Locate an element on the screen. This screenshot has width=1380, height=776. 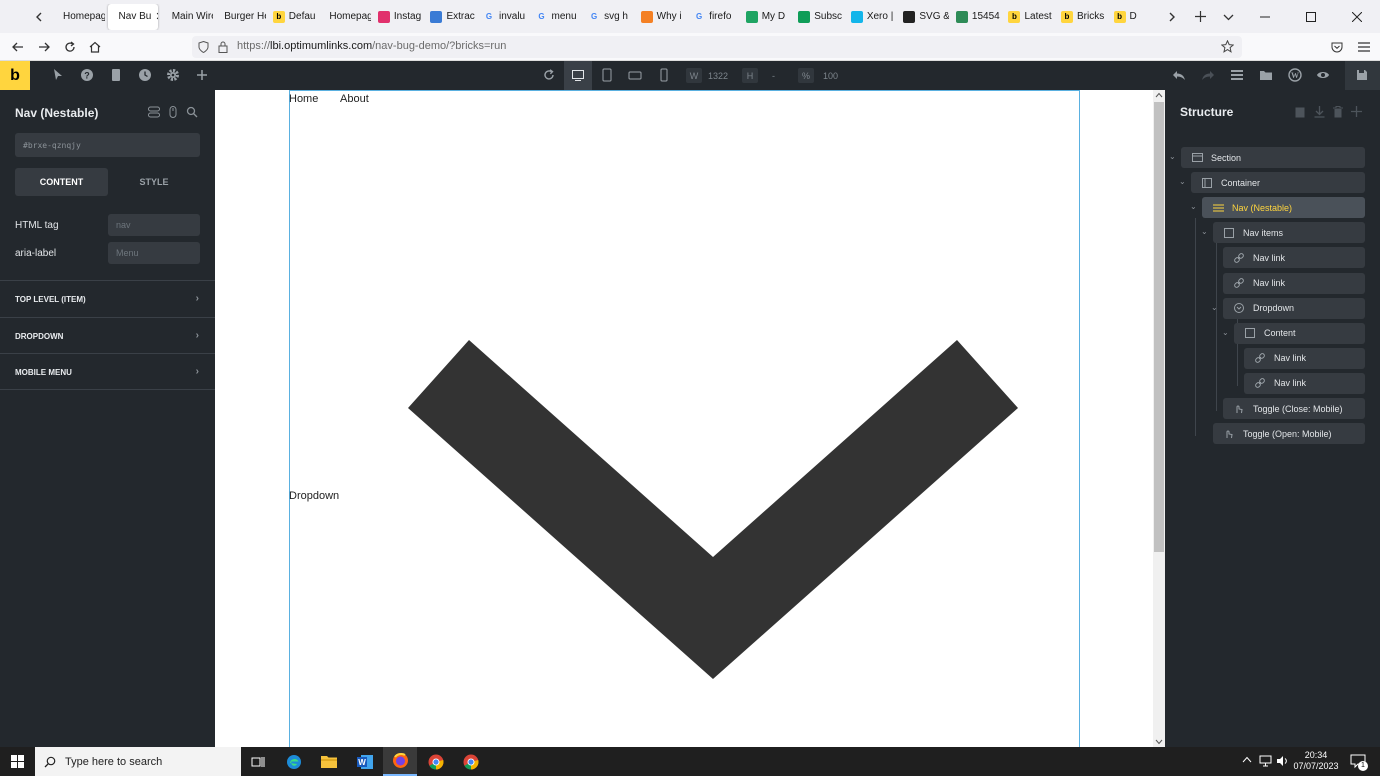
nav-link-about: About is located at coordinates (354, 99).